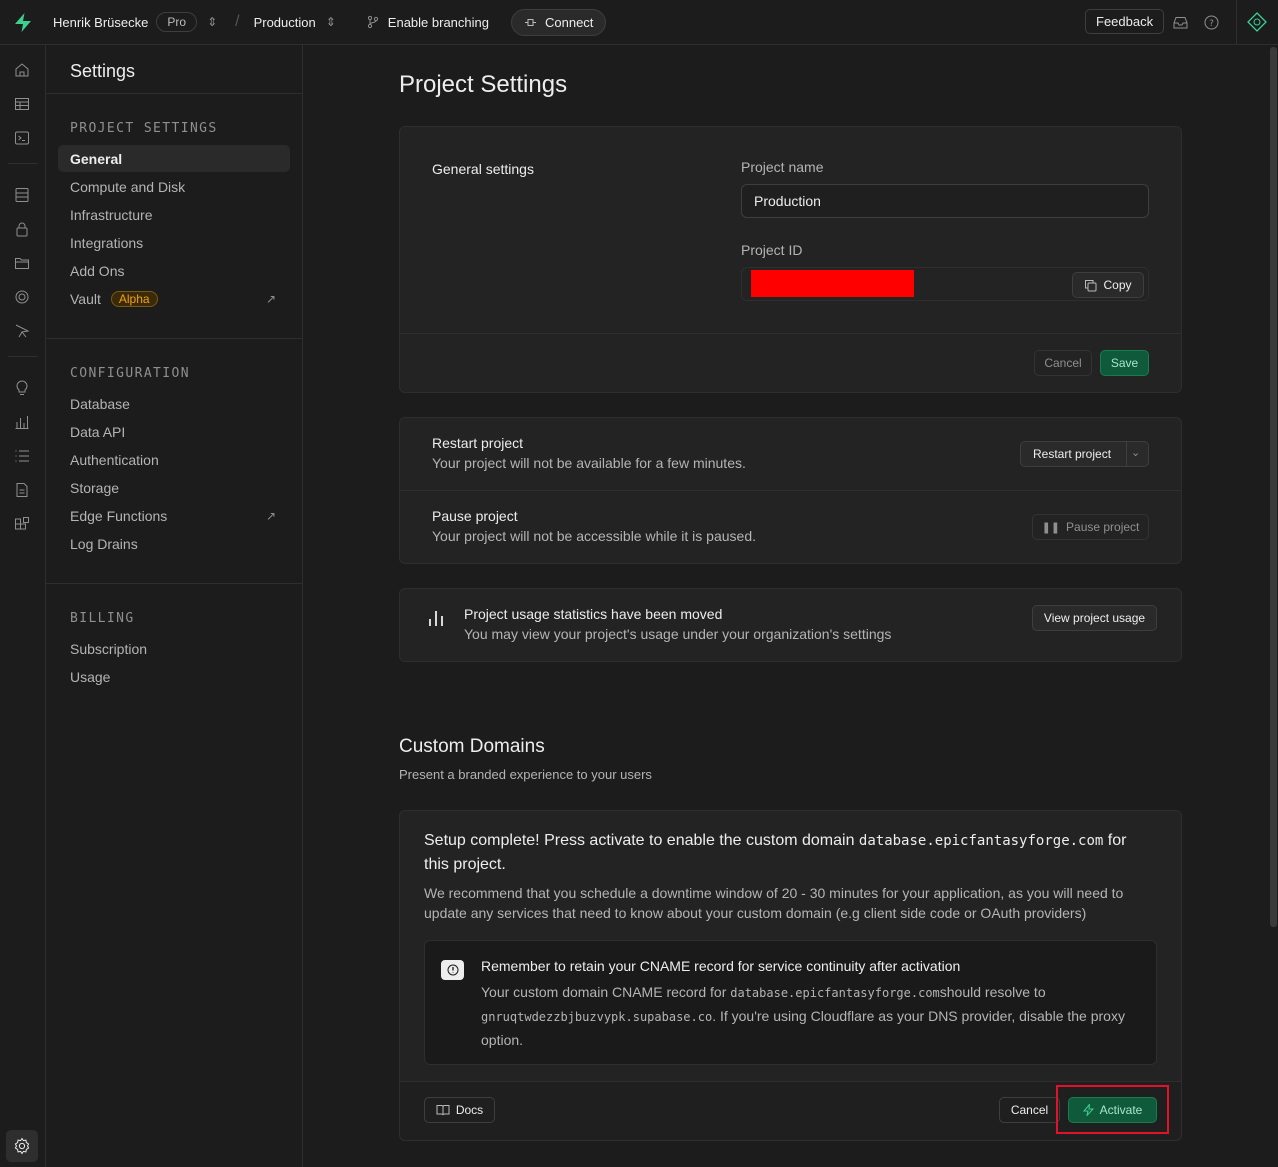 The image size is (1278, 1167). What do you see at coordinates (174, 676) in the screenshot?
I see `menu-item-usage: Usage` at bounding box center [174, 676].